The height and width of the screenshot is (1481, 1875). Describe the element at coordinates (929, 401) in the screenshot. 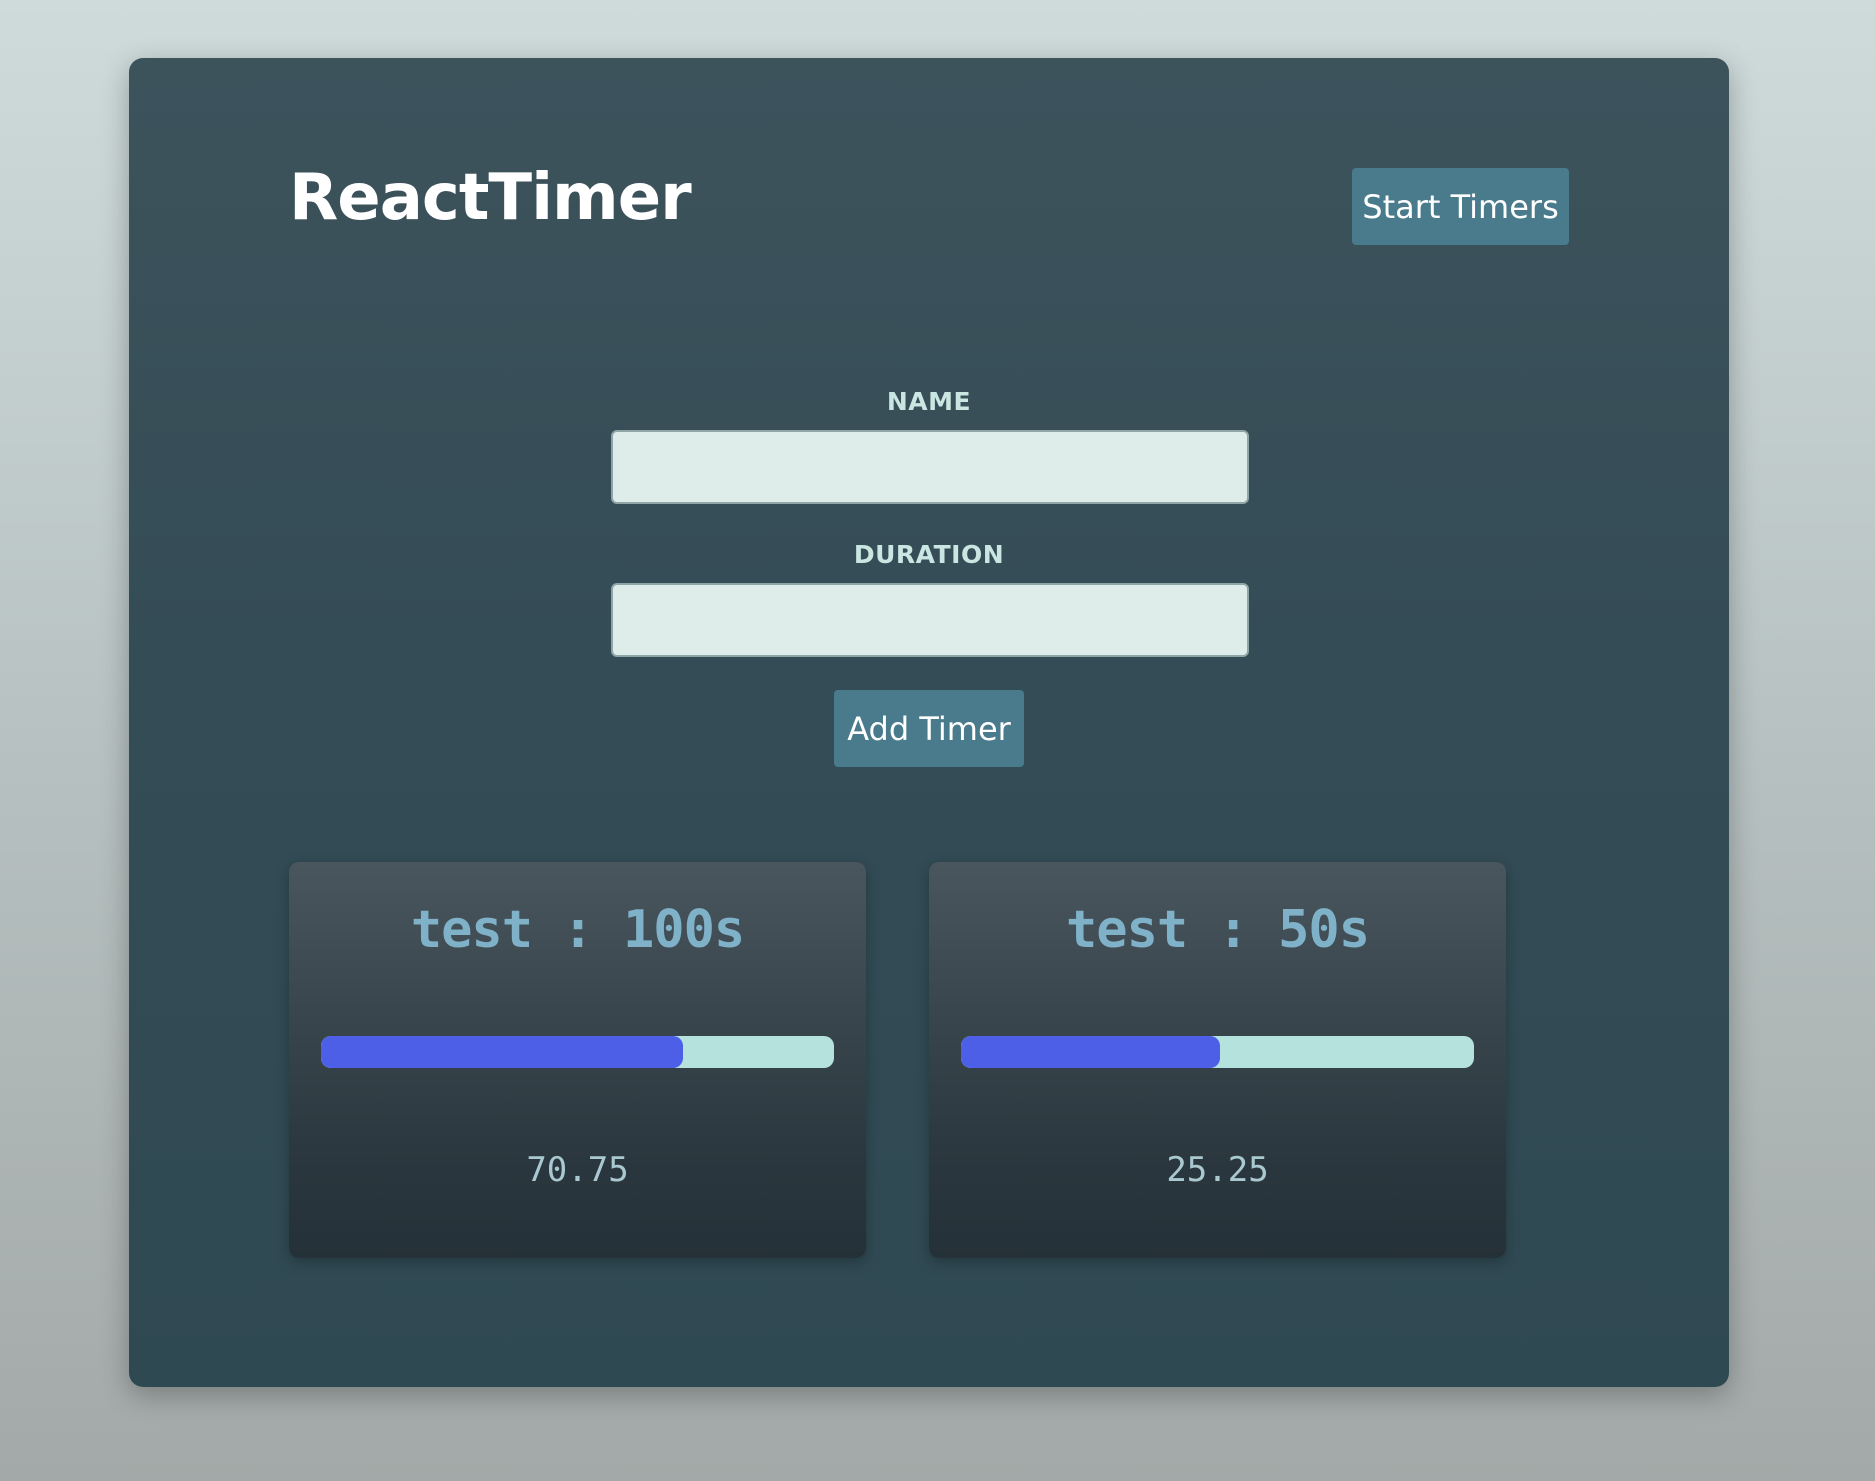

I see `name-label: NAME` at that location.